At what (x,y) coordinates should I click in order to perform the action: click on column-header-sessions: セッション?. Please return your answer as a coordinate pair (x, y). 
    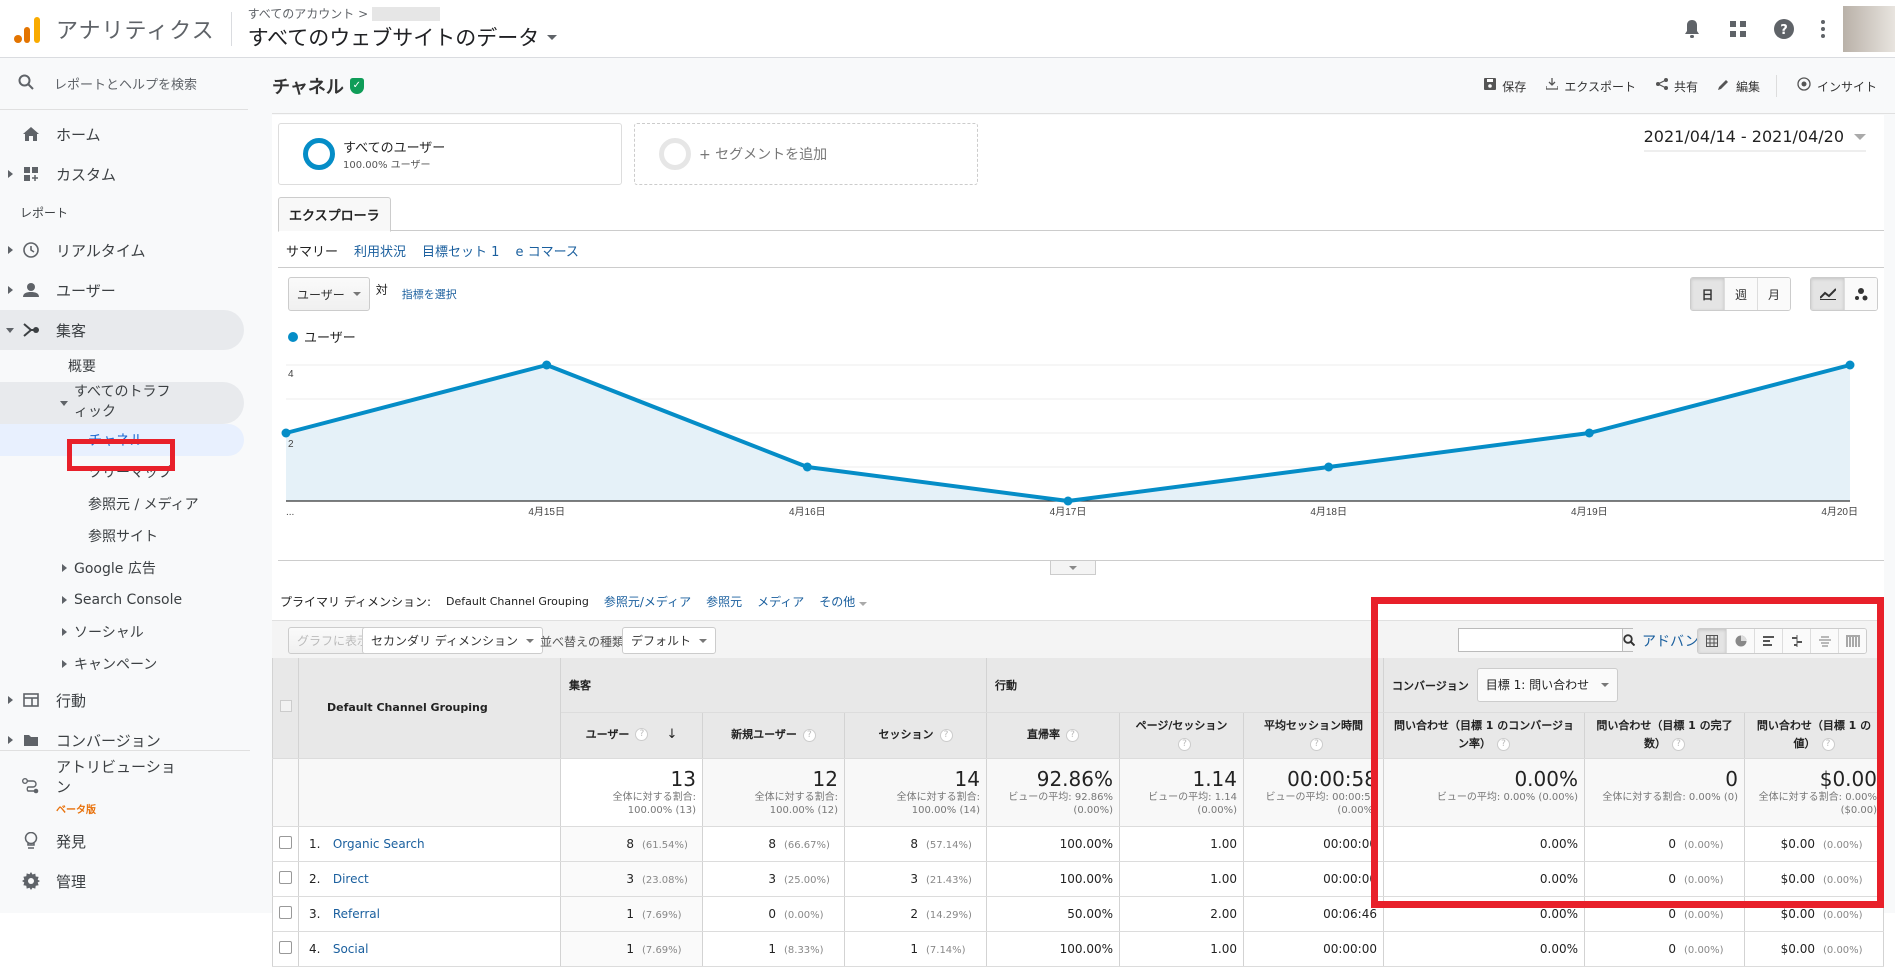
    Looking at the image, I should click on (915, 735).